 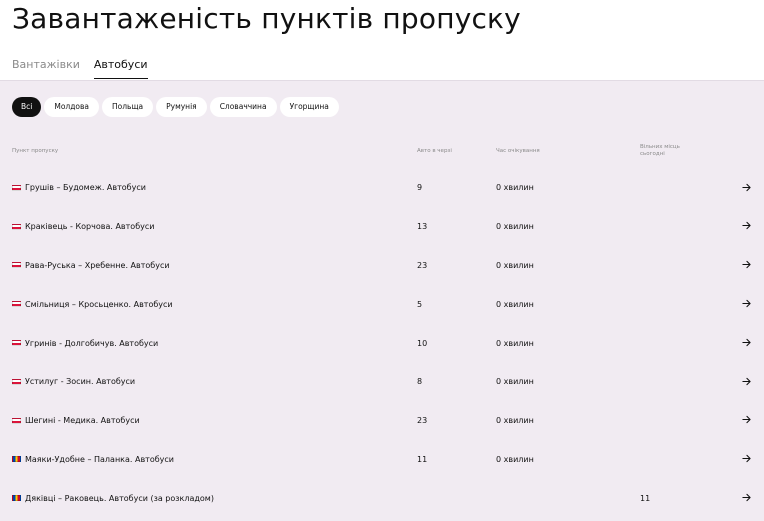 What do you see at coordinates (120, 68) in the screenshot?
I see `tab-buses: Автобуси` at bounding box center [120, 68].